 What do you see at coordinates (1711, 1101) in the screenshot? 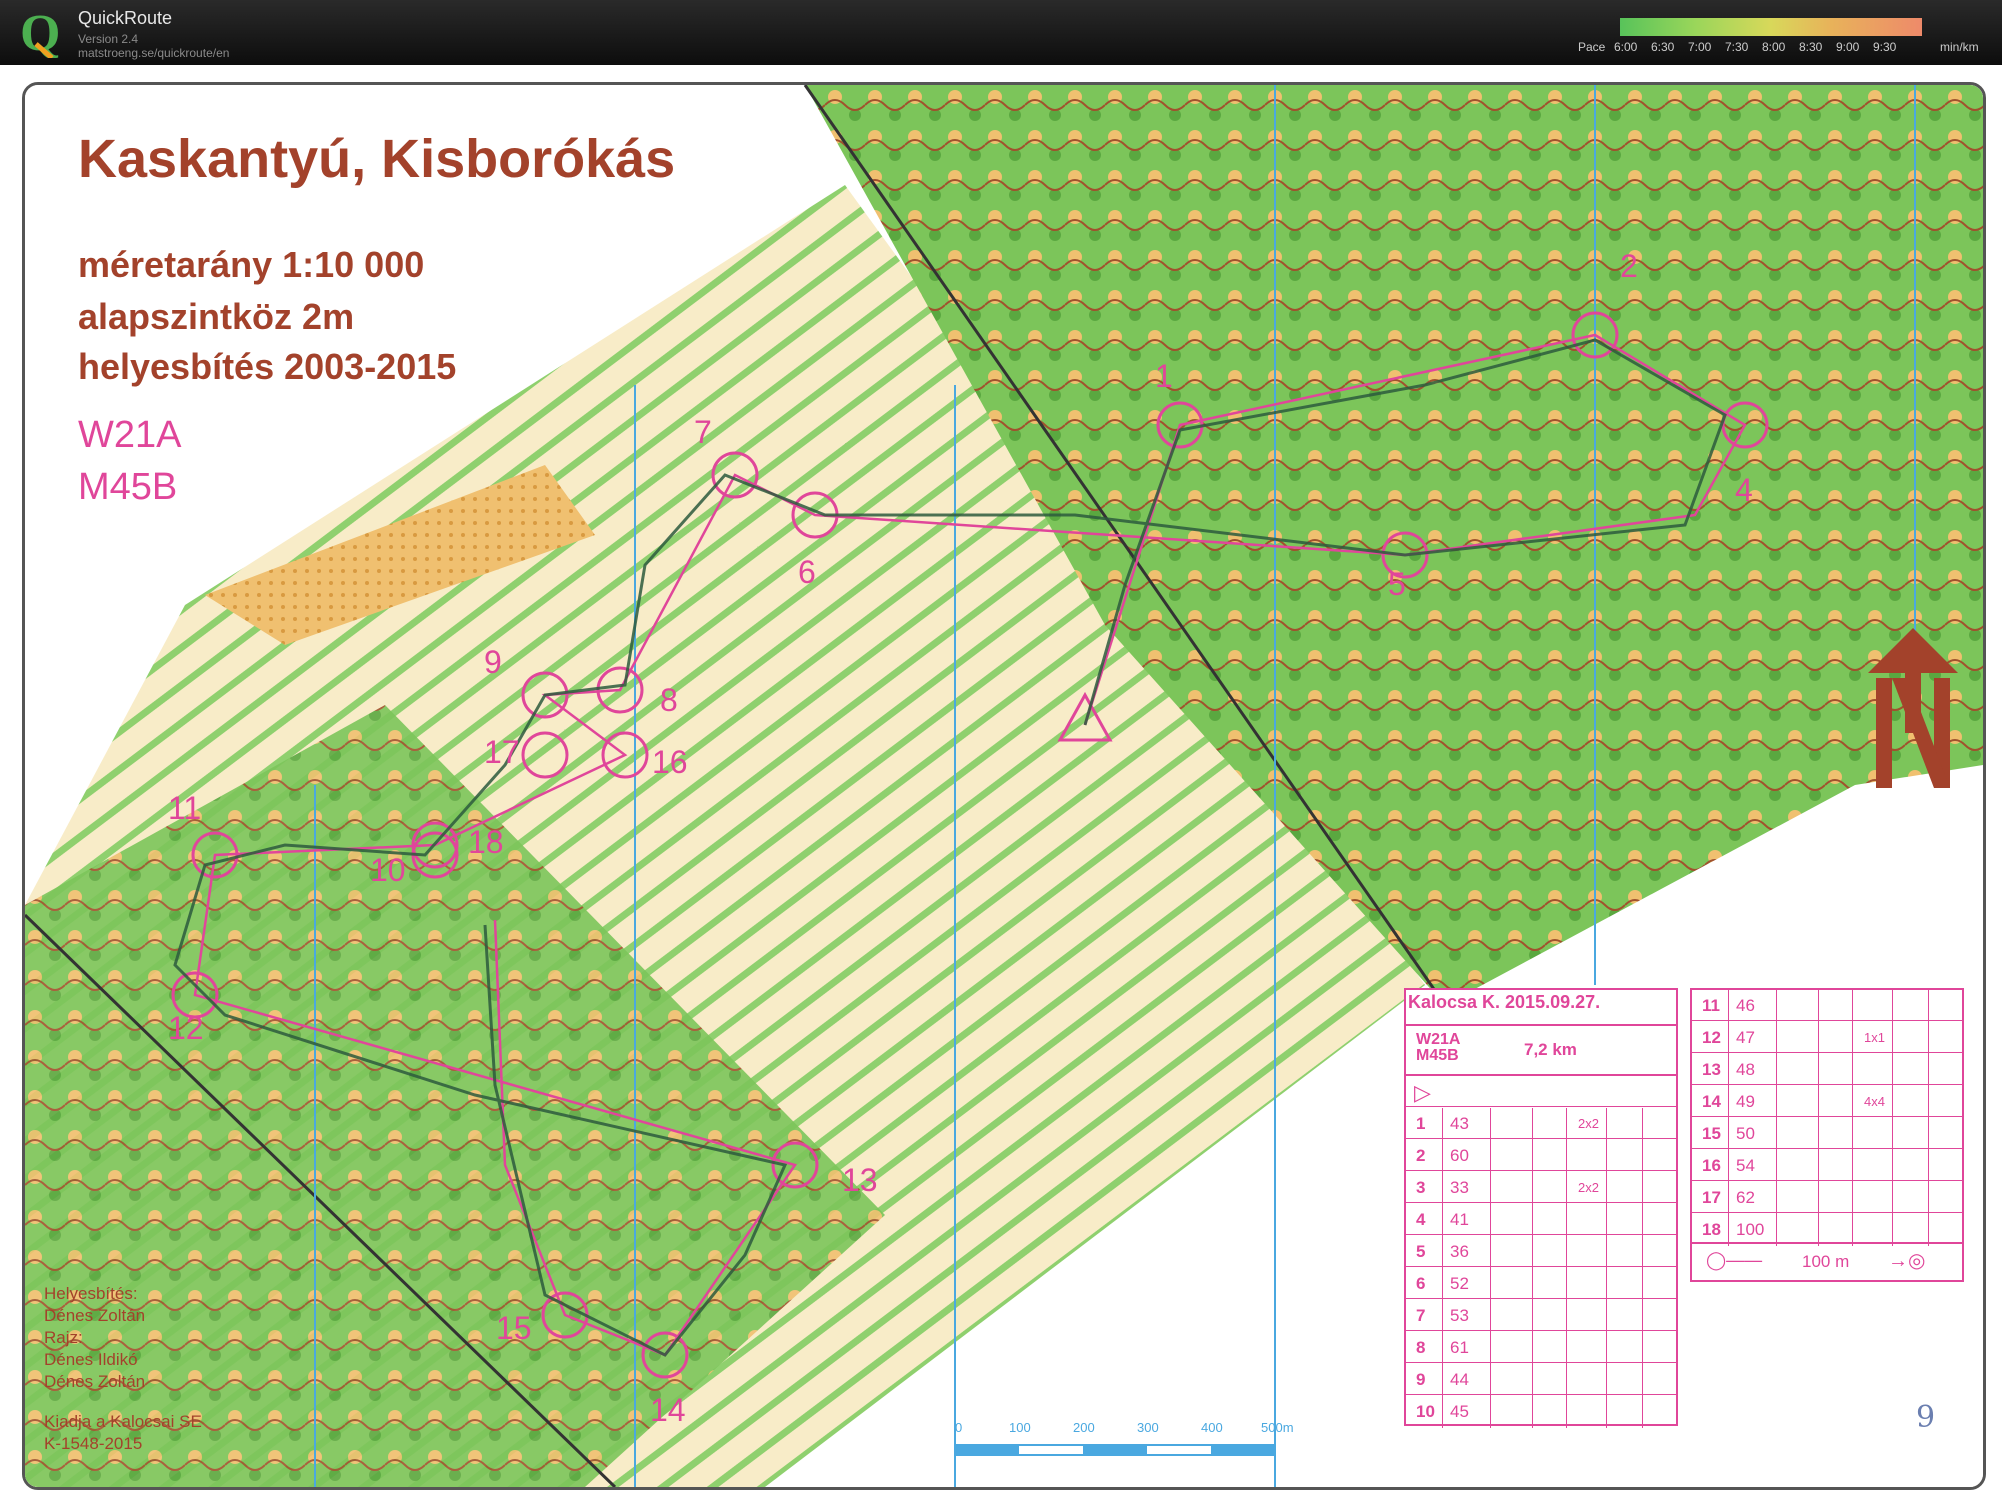
I see `control-seq: 14` at bounding box center [1711, 1101].